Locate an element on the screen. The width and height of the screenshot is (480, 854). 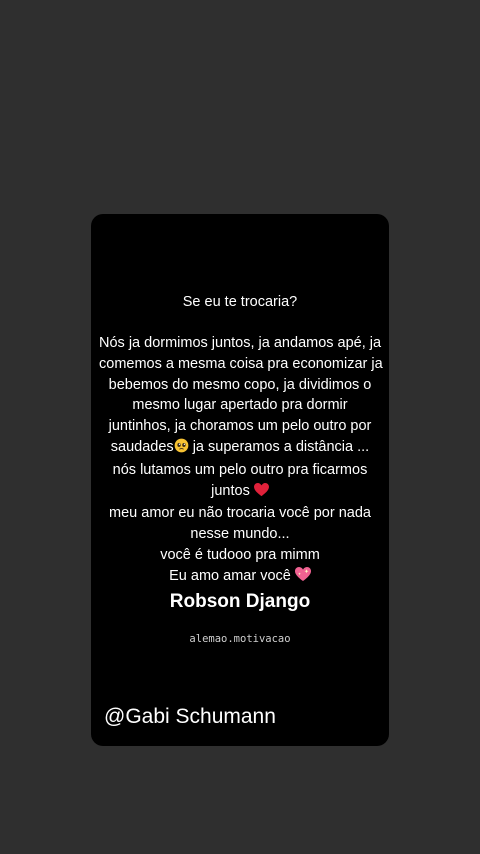
source-handle: alemao.motivacao is located at coordinates (240, 639).